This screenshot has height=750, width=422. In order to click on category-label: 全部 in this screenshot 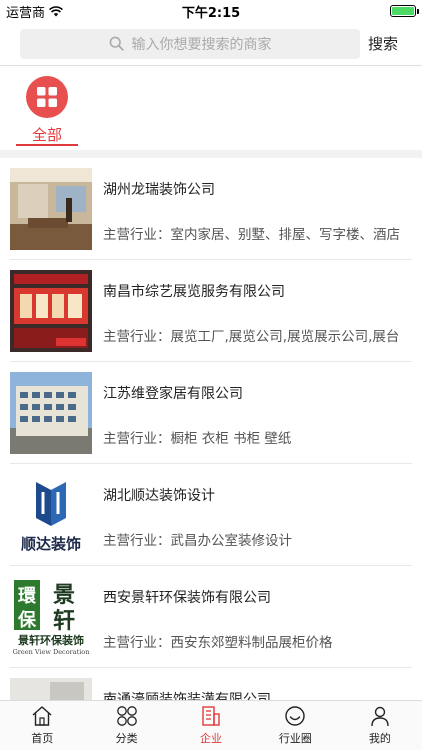, I will do `click(46, 135)`.